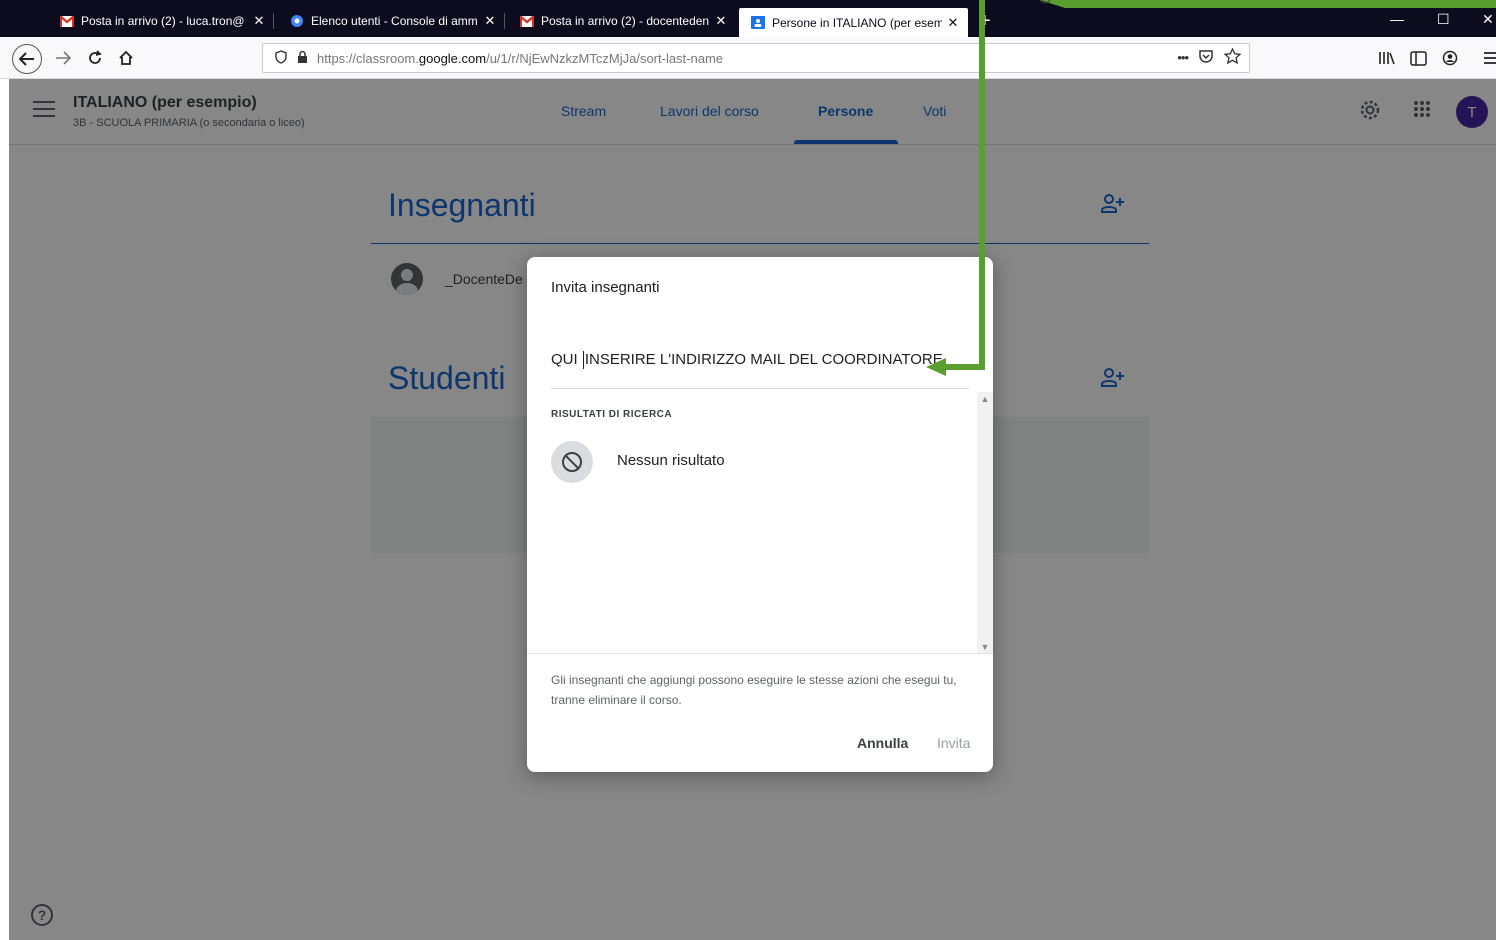  What do you see at coordinates (1206, 58) in the screenshot?
I see `pocket-icon` at bounding box center [1206, 58].